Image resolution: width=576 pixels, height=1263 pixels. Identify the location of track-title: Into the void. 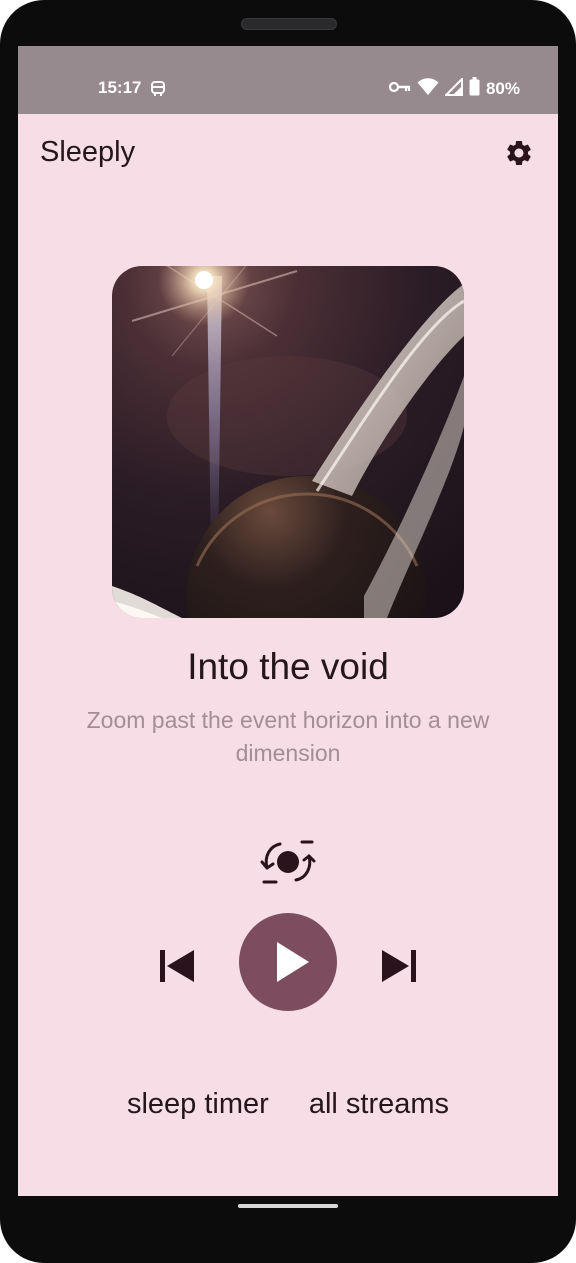
(288, 666).